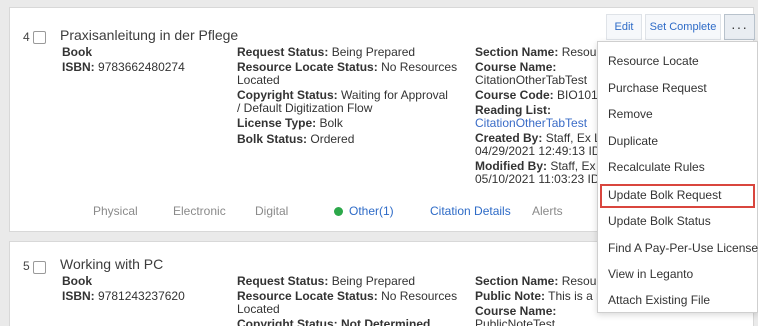 This screenshot has width=758, height=326. I want to click on menu-item-recalculate-rules: Recalculate Rules, so click(656, 167).